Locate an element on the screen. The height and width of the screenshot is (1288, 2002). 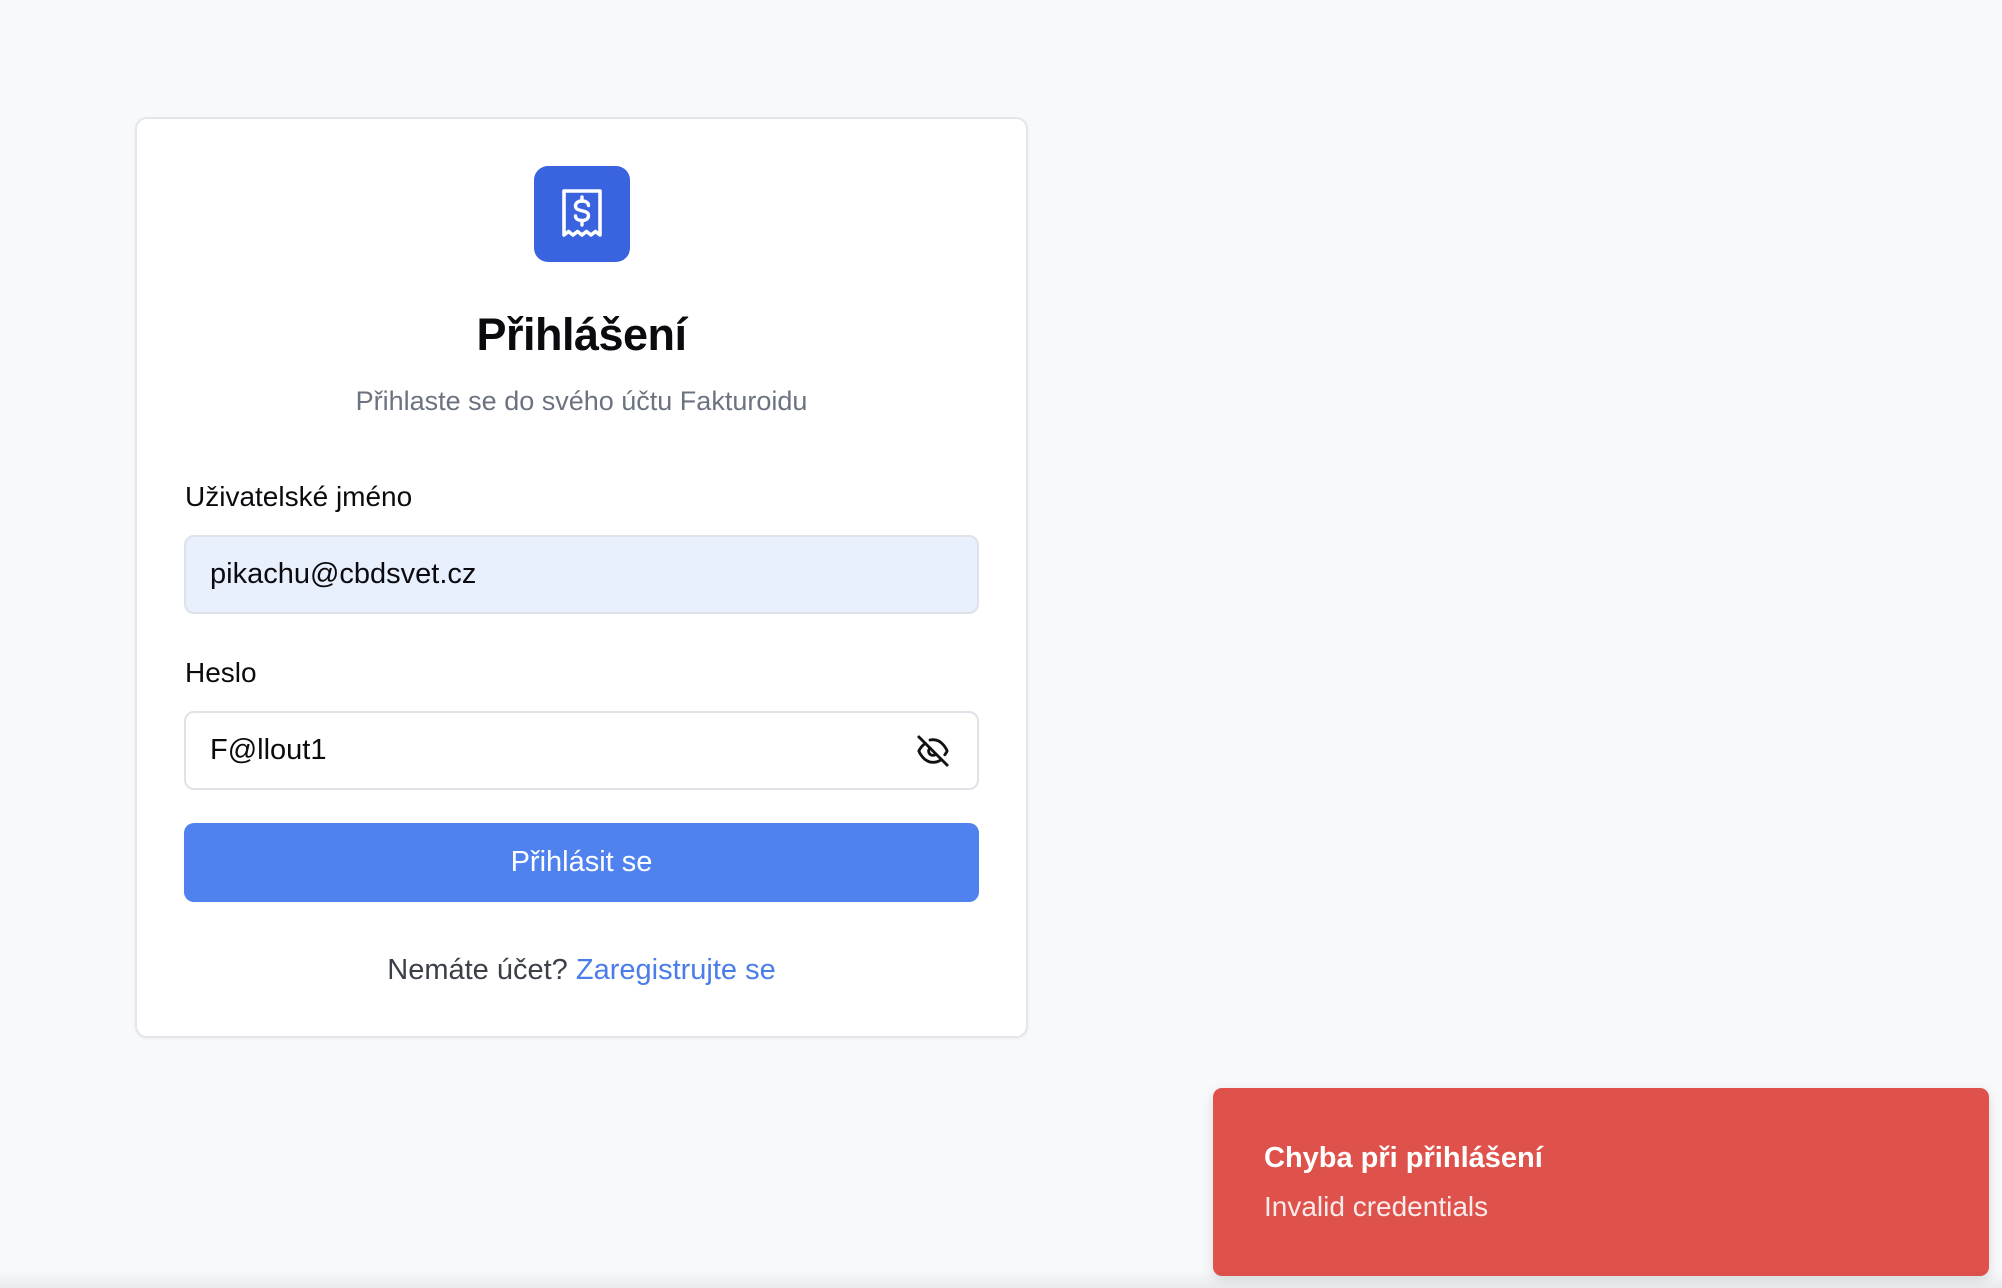
toast-message: Invalid credentials is located at coordinates (1376, 1206).